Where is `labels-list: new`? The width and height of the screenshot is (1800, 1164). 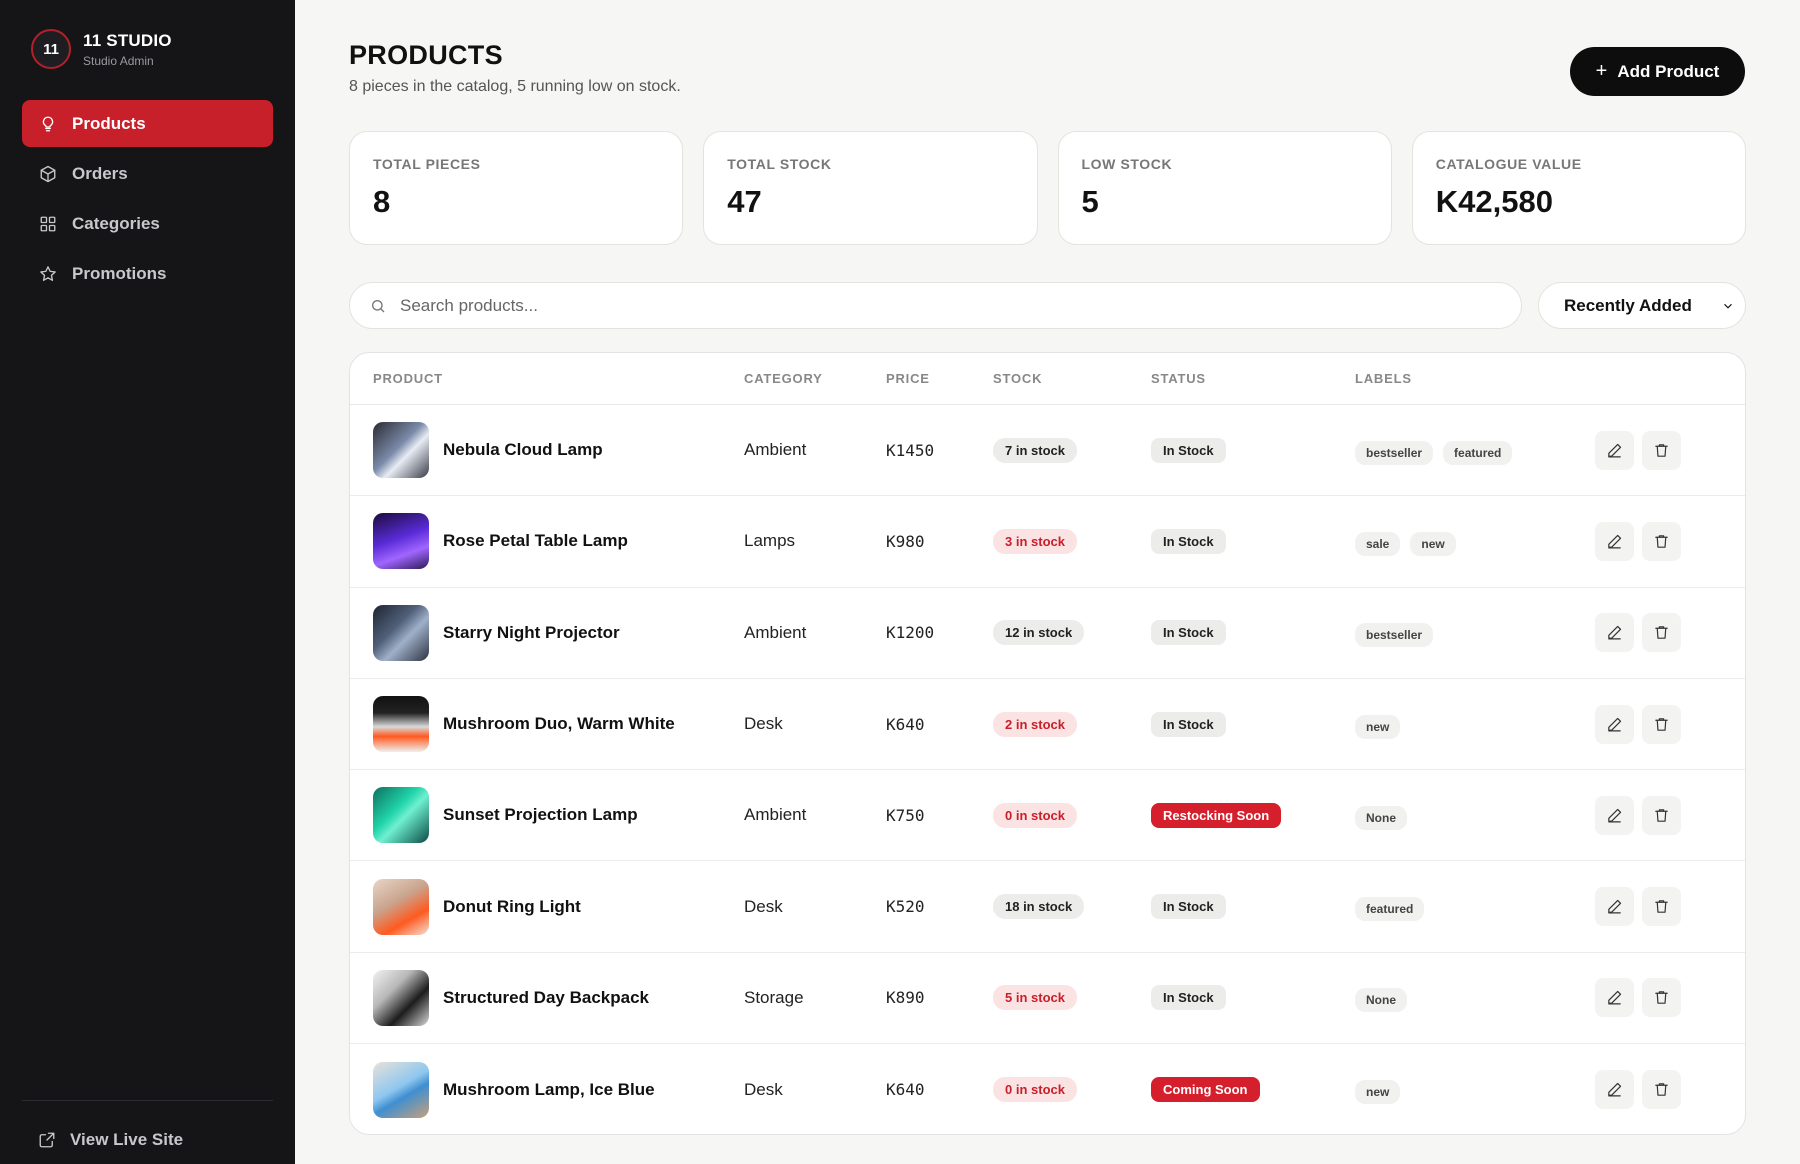 labels-list: new is located at coordinates (1475, 724).